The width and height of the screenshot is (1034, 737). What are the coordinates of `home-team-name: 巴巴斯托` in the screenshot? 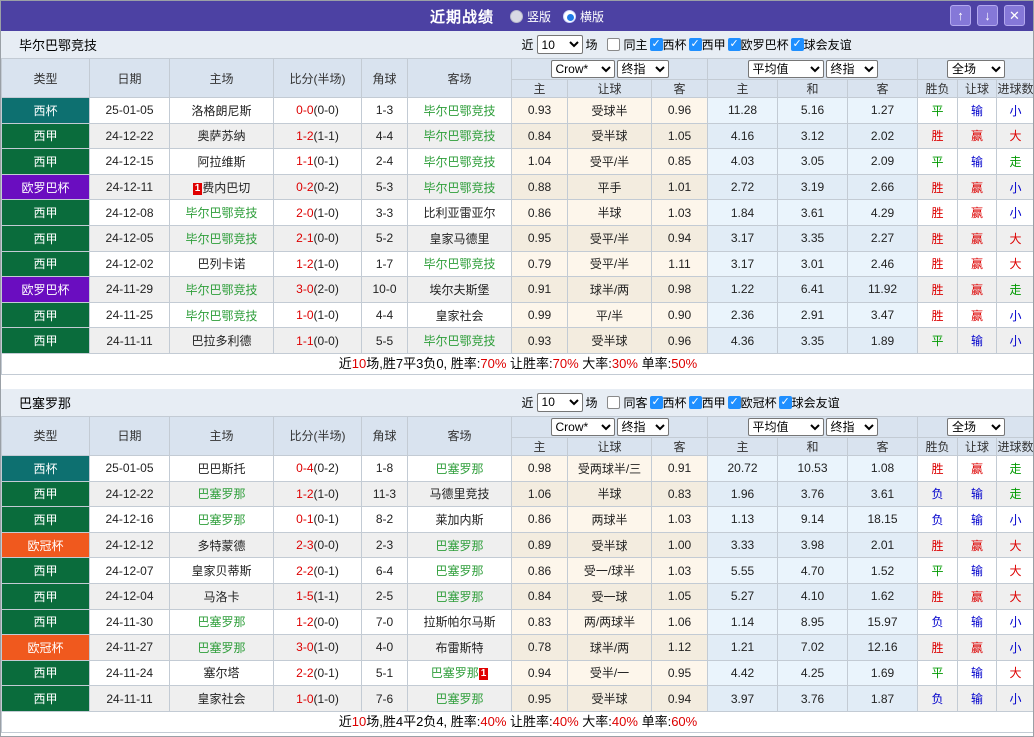 It's located at (221, 468).